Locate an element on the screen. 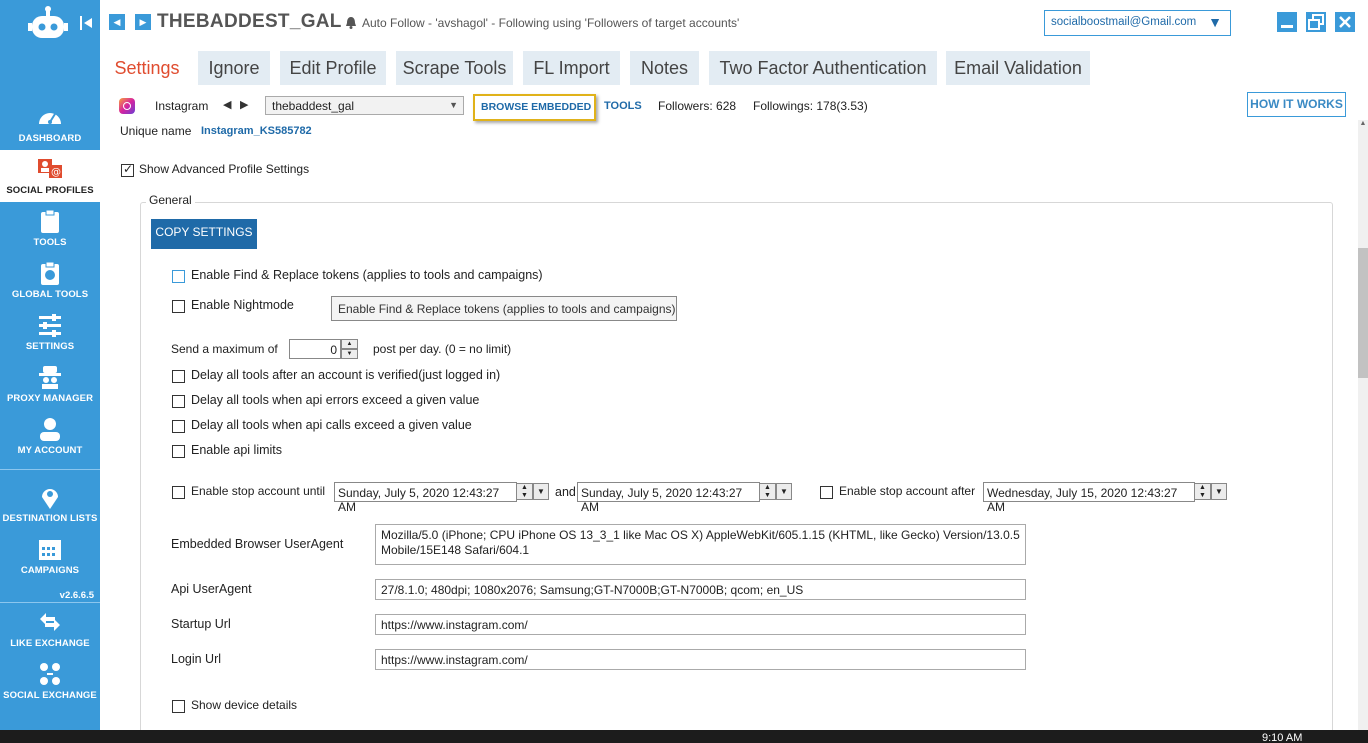 This screenshot has height=743, width=1368. minimize-button is located at coordinates (1287, 22).